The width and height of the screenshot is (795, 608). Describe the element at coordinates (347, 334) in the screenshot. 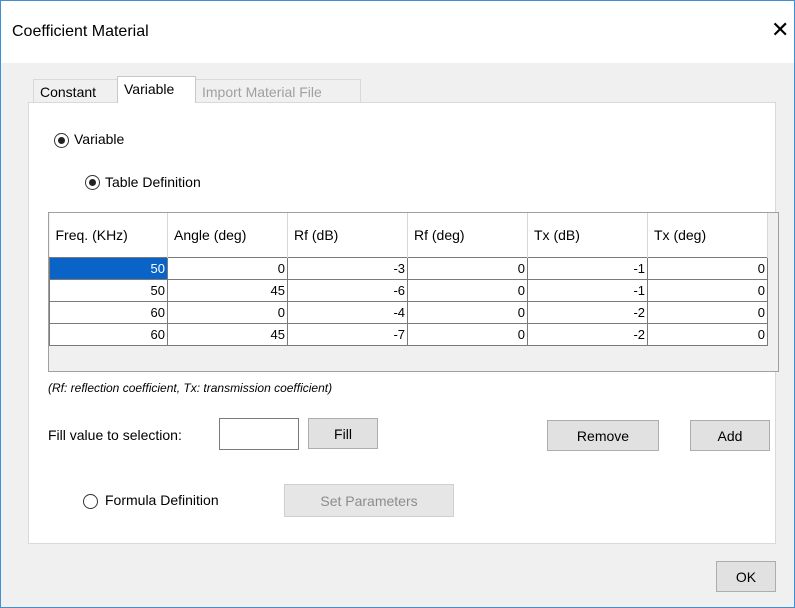

I see `table-cell: -7` at that location.